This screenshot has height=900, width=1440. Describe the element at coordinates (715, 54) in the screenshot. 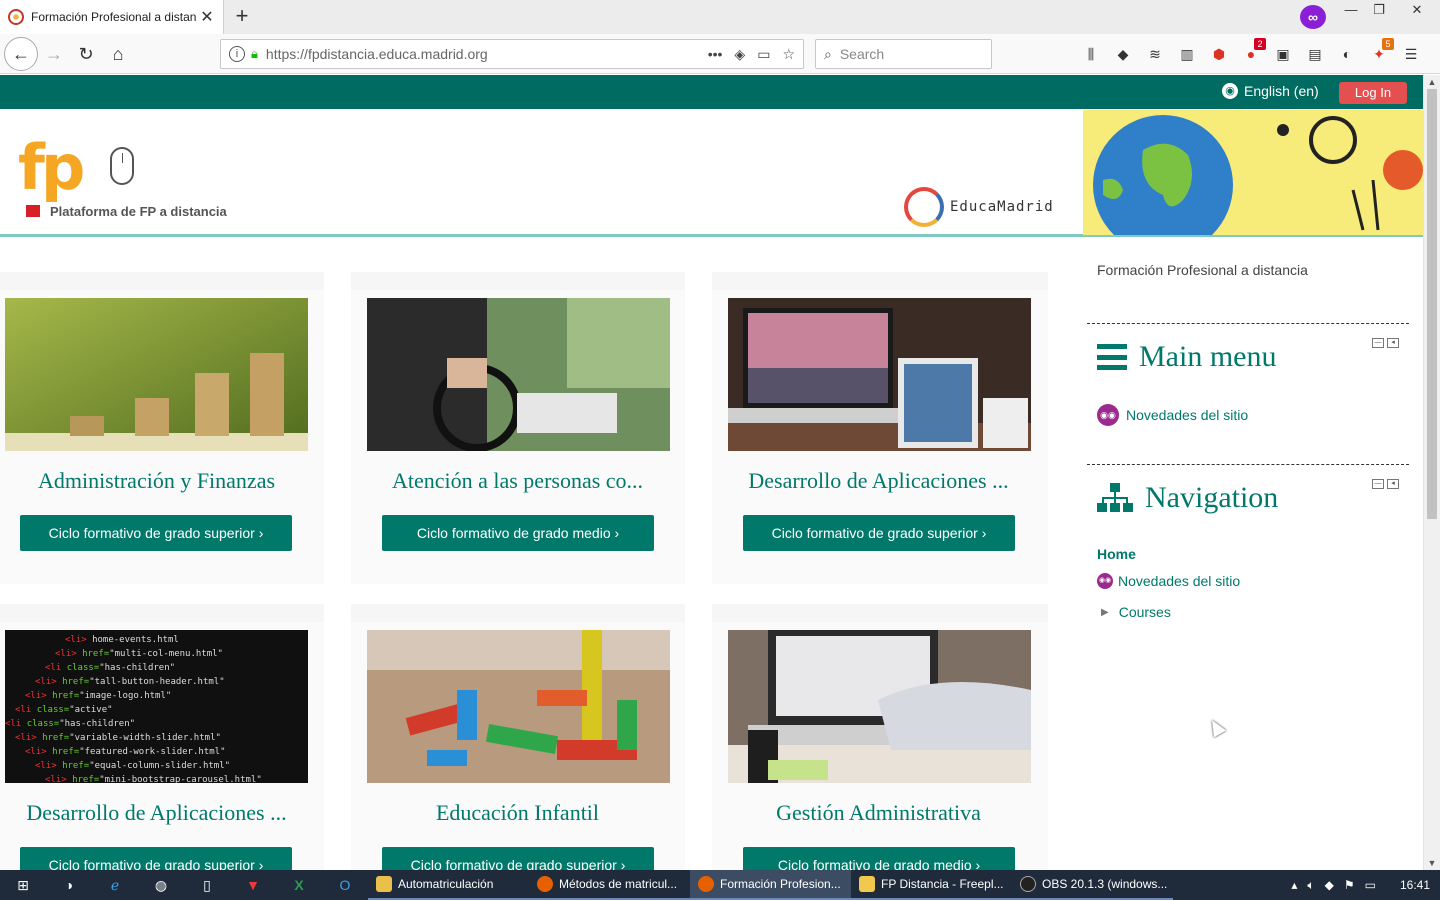

I see `page-actions-icon: •••` at that location.